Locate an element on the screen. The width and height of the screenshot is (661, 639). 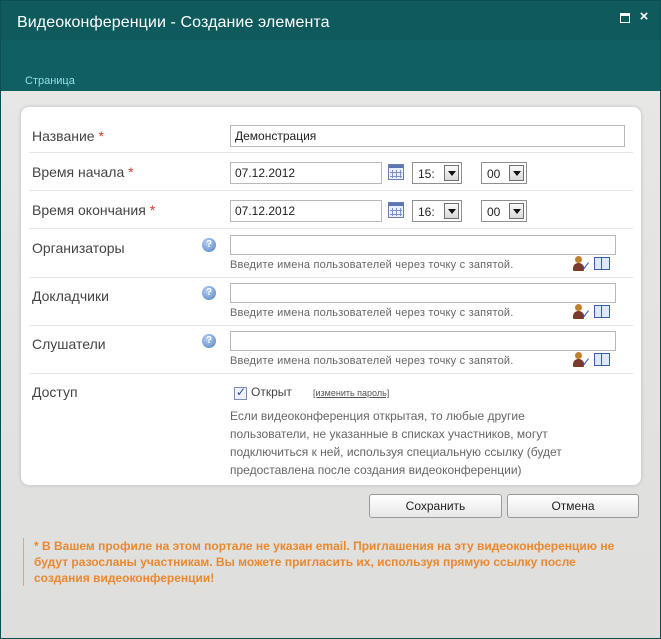
speakers-input is located at coordinates (423, 293).